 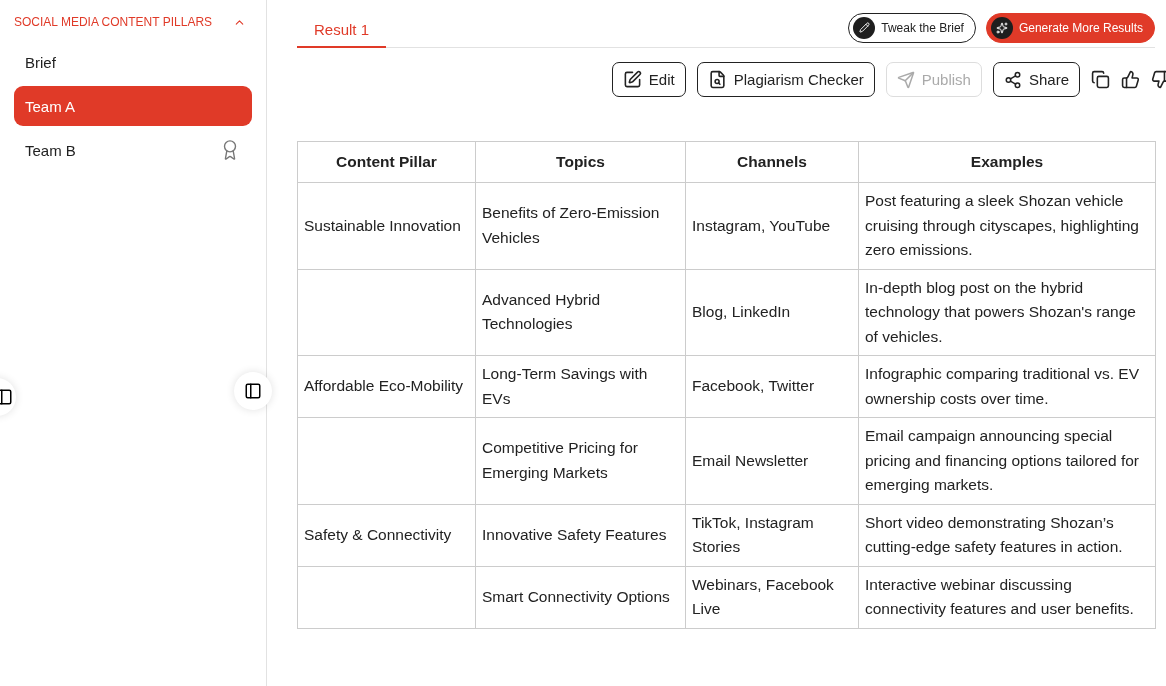 I want to click on table-cell: Competitive Pricing for Emerging Markets, so click(x=580, y=460).